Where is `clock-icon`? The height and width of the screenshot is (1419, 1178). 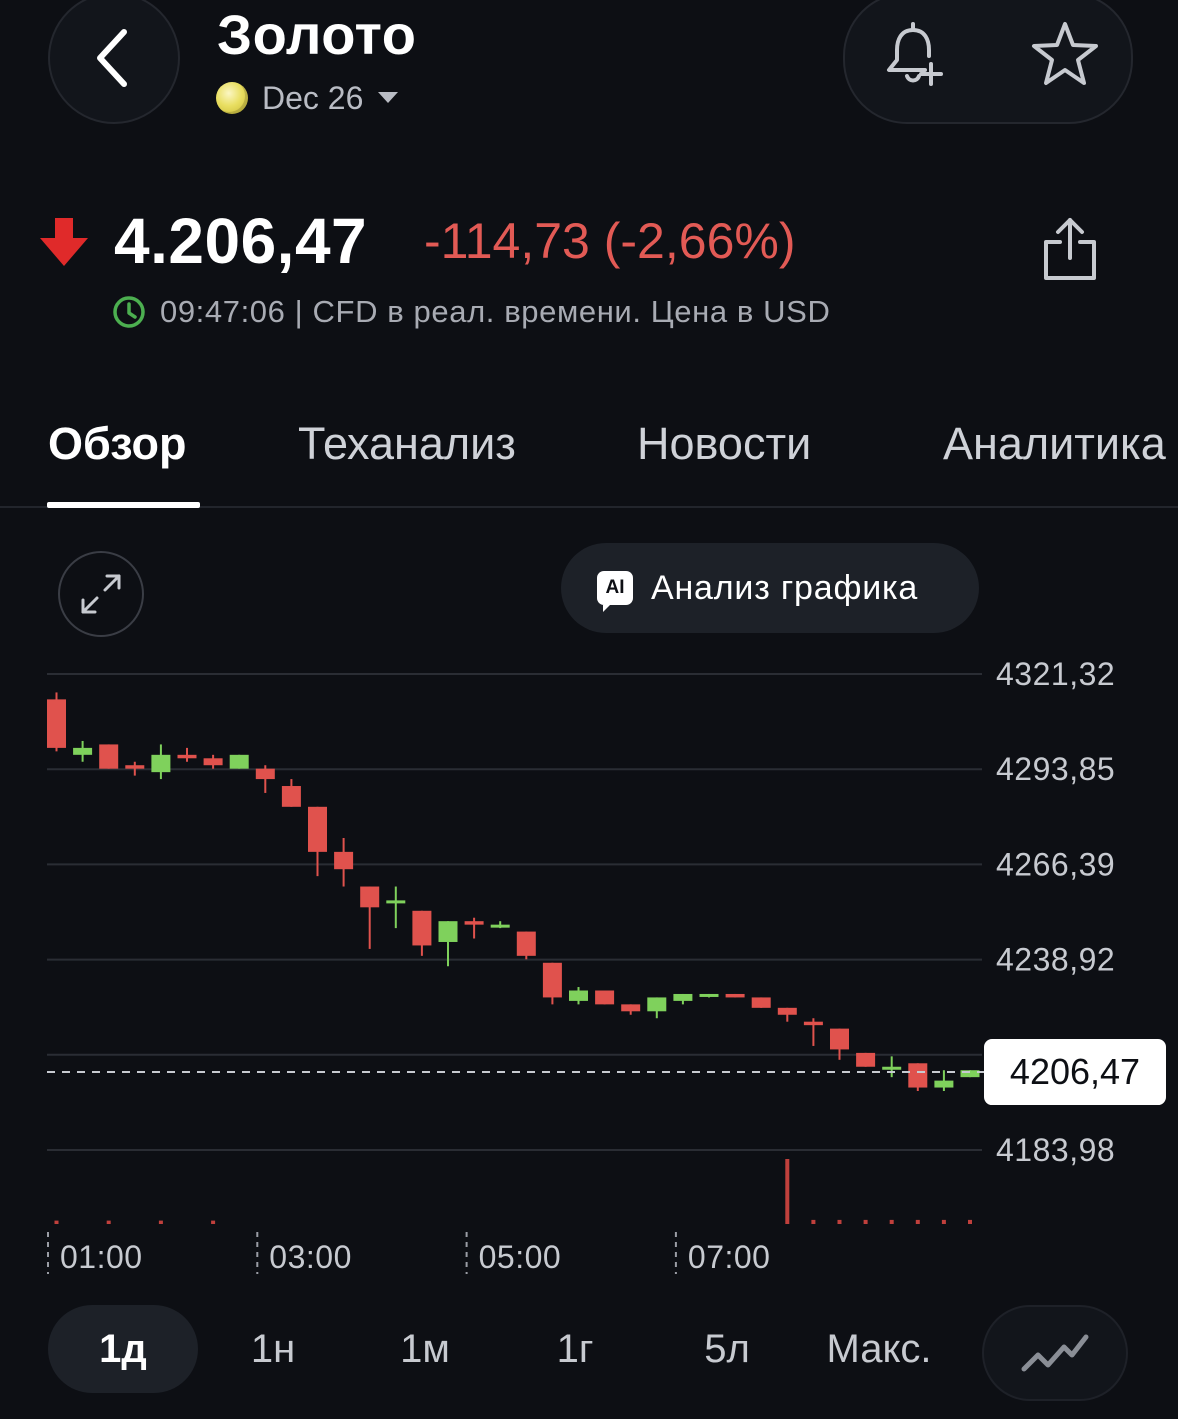 clock-icon is located at coordinates (129, 312).